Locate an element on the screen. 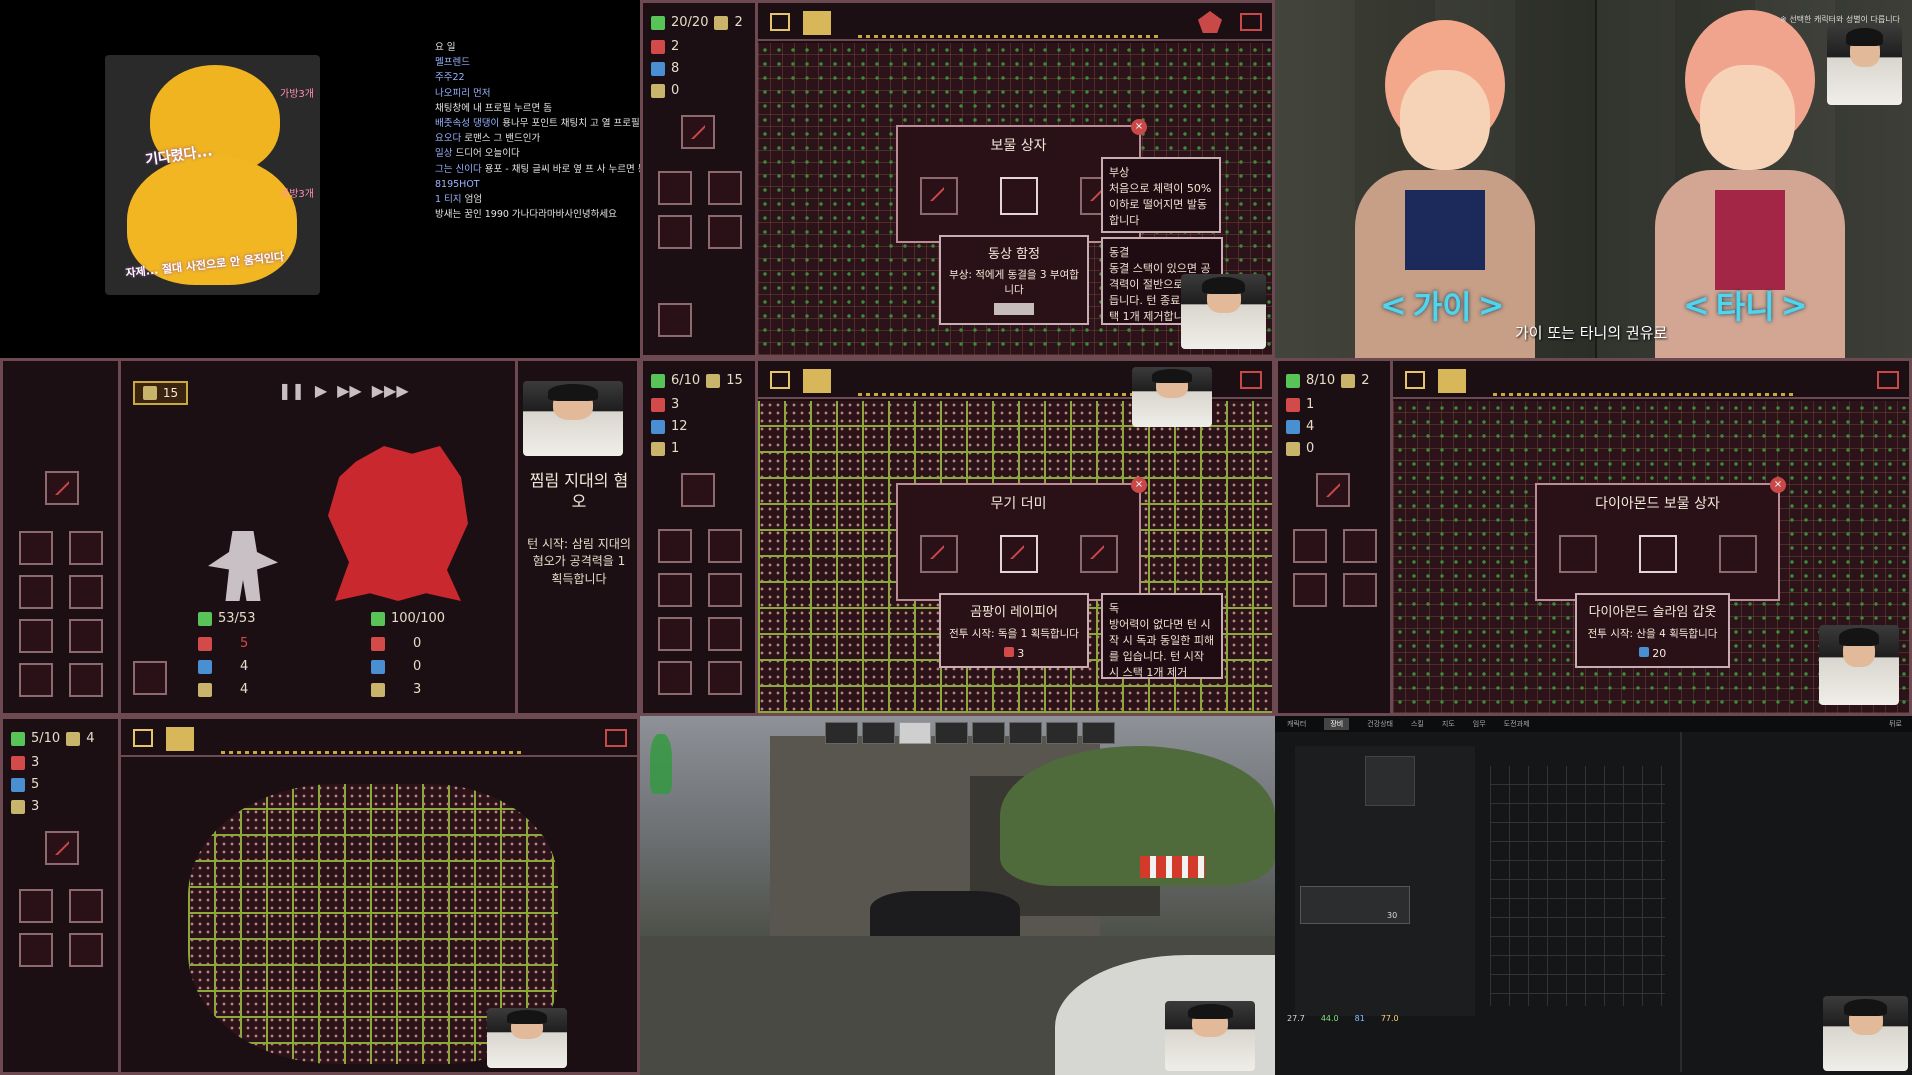 The height and width of the screenshot is (1075, 1912). keyword-tooltip-injury: 부상 처음으로 체력이 50% 이하로 떨어지면 발동합니다 is located at coordinates (1161, 195).